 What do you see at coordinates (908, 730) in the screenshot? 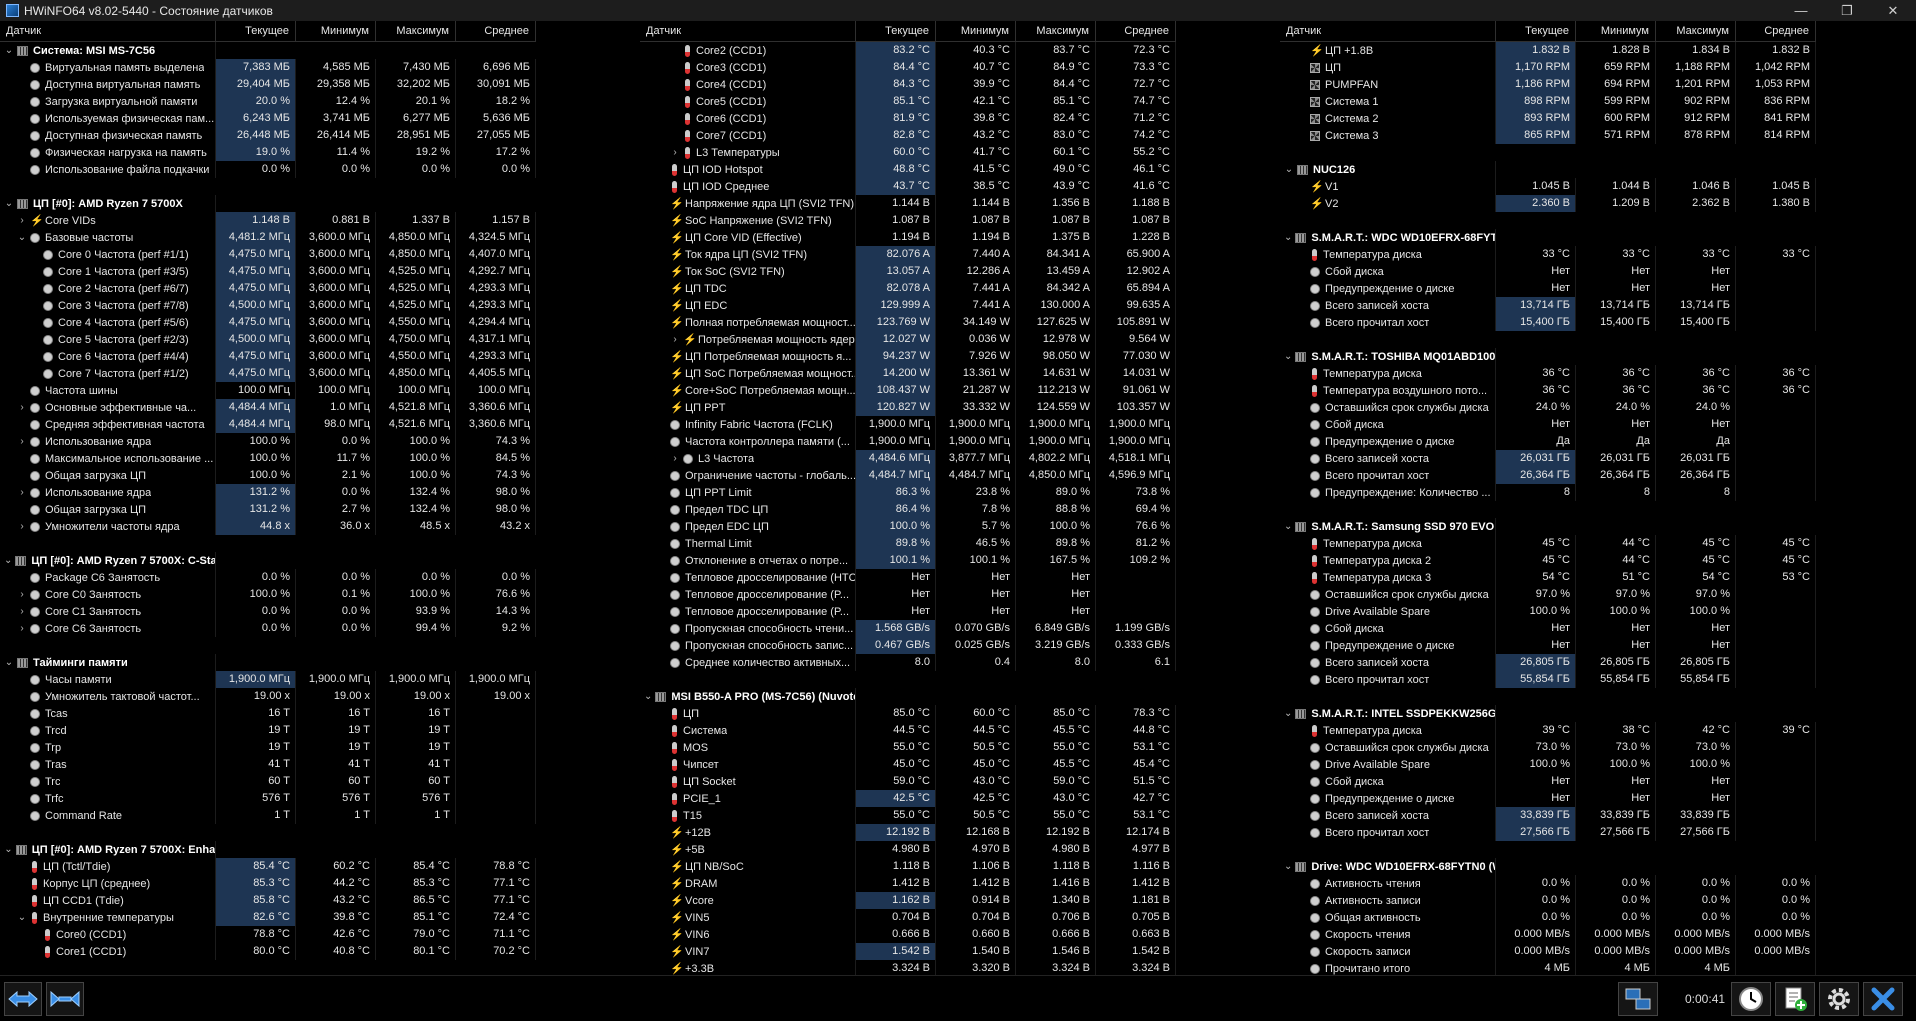
I see `sensor-row: Система 44.5 °C 44.5 °C 45.5 °C 44.8 °C` at bounding box center [908, 730].